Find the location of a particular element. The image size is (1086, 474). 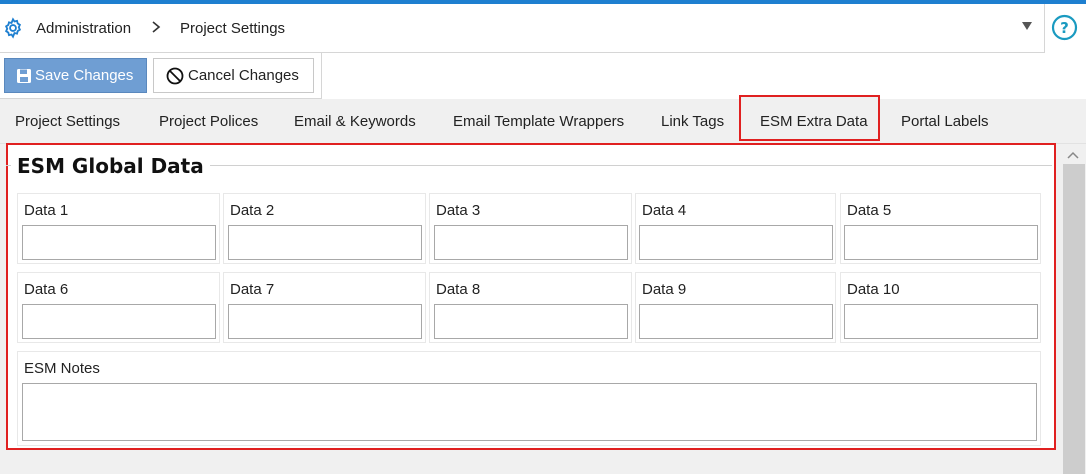

field-cell-data-2: Data 2 is located at coordinates (324, 228).